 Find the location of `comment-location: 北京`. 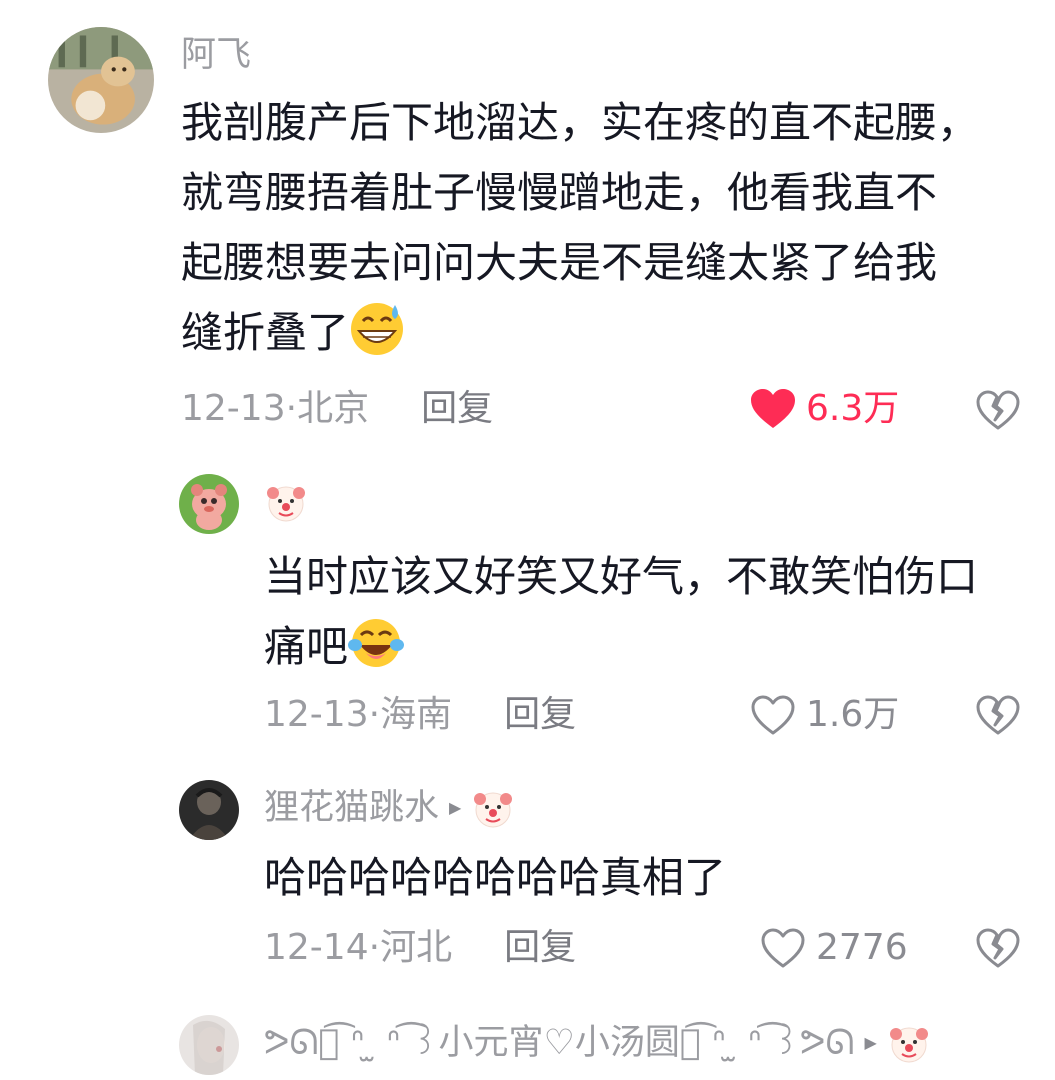

comment-location: 北京 is located at coordinates (333, 408).